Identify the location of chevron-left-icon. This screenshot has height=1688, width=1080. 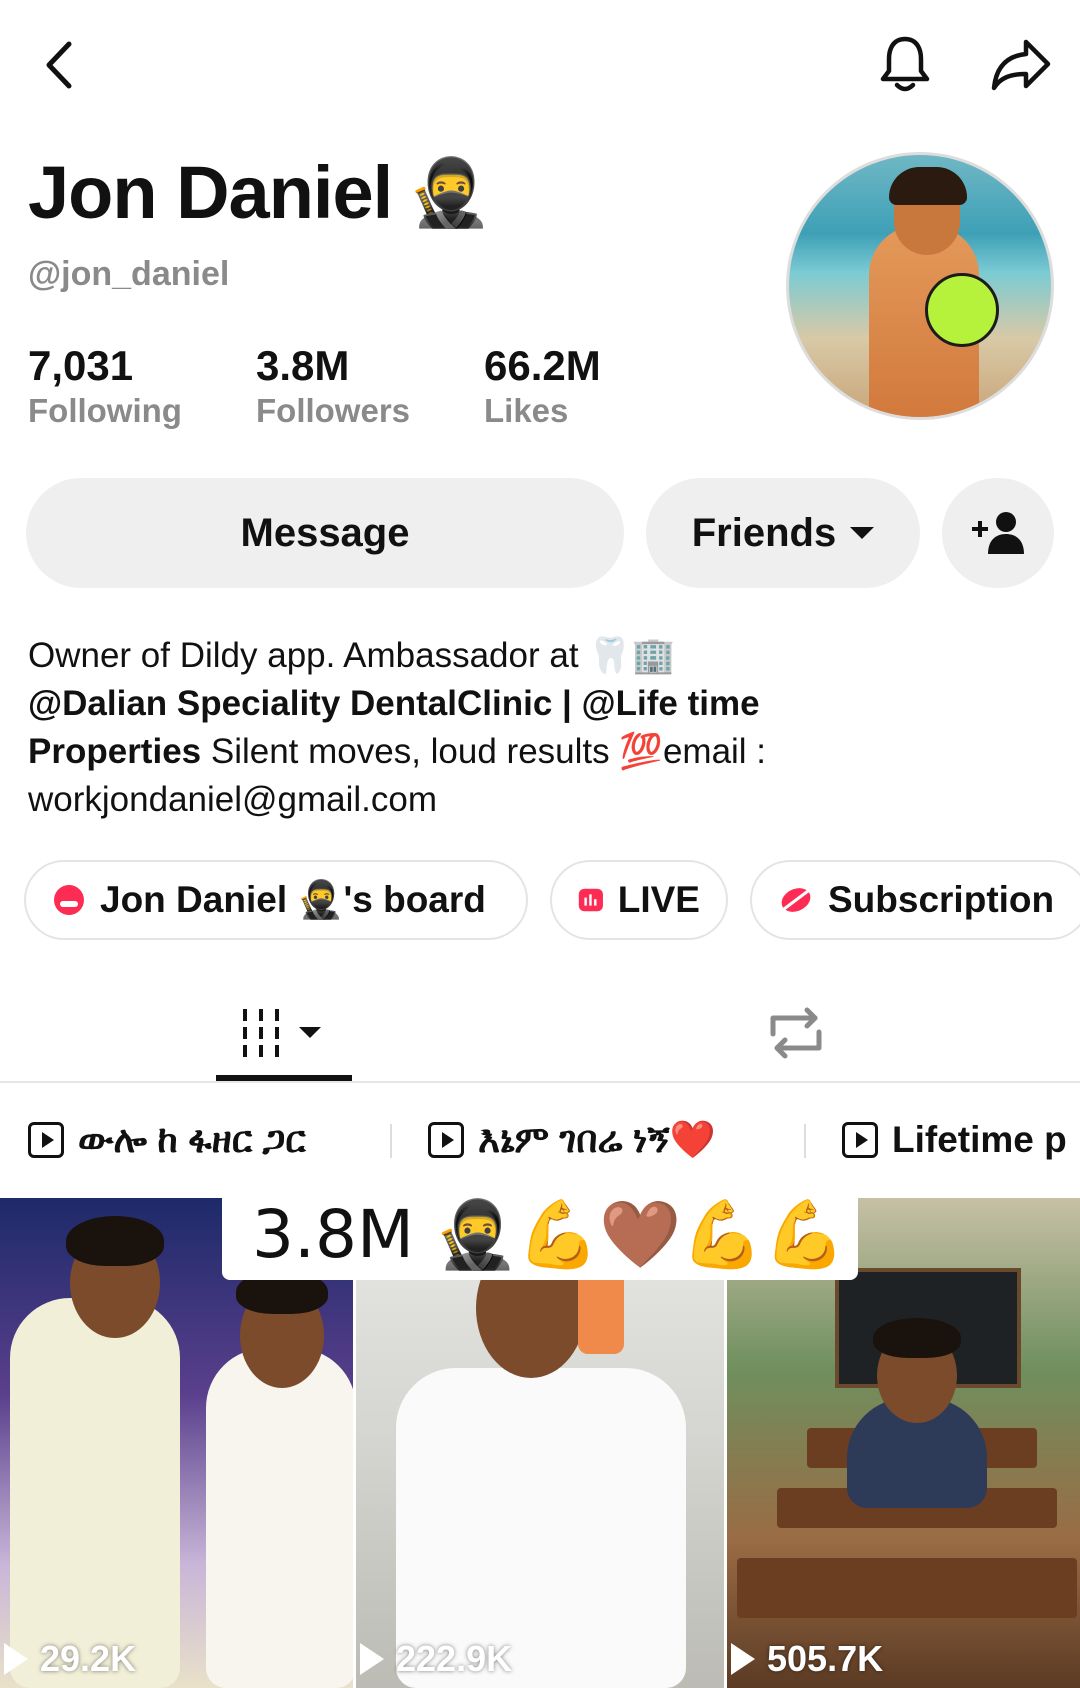
(59, 65).